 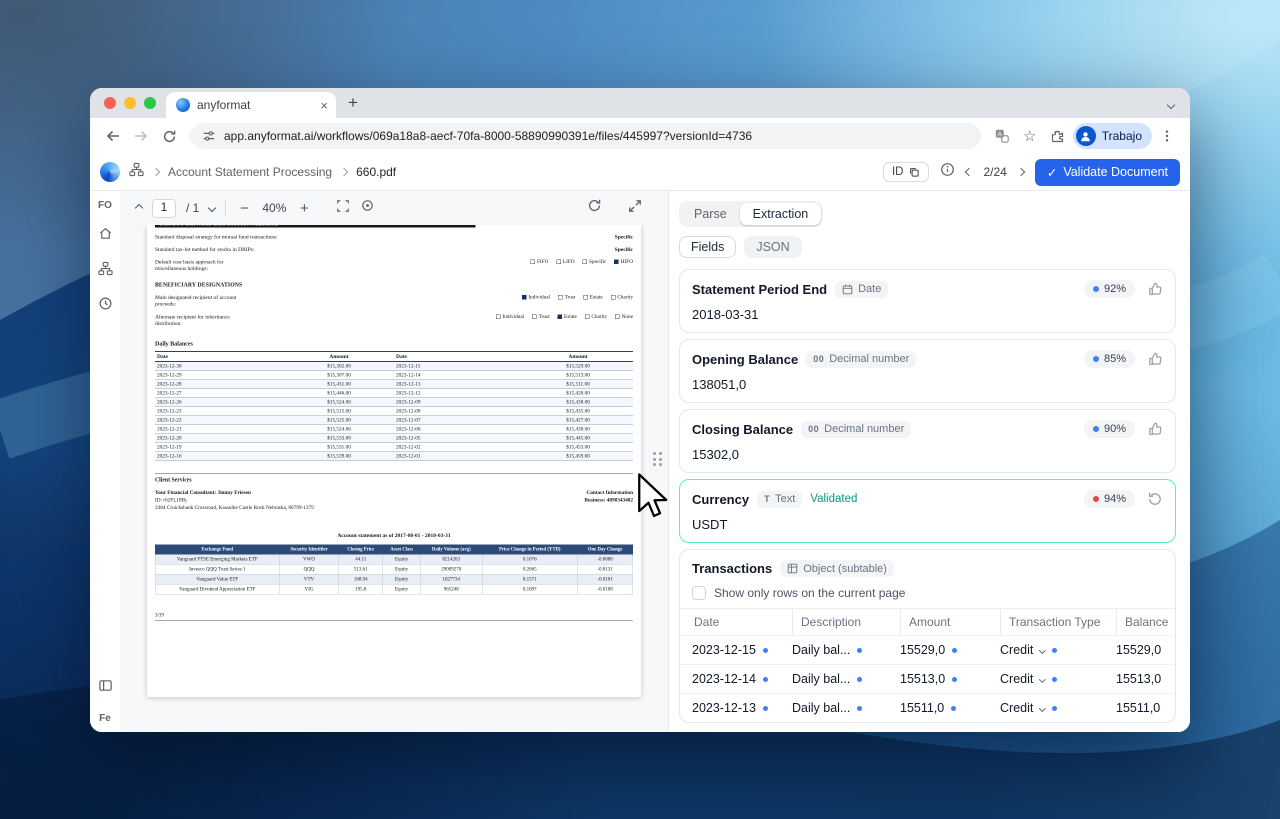 I want to click on tab-fields: Fields, so click(x=708, y=247).